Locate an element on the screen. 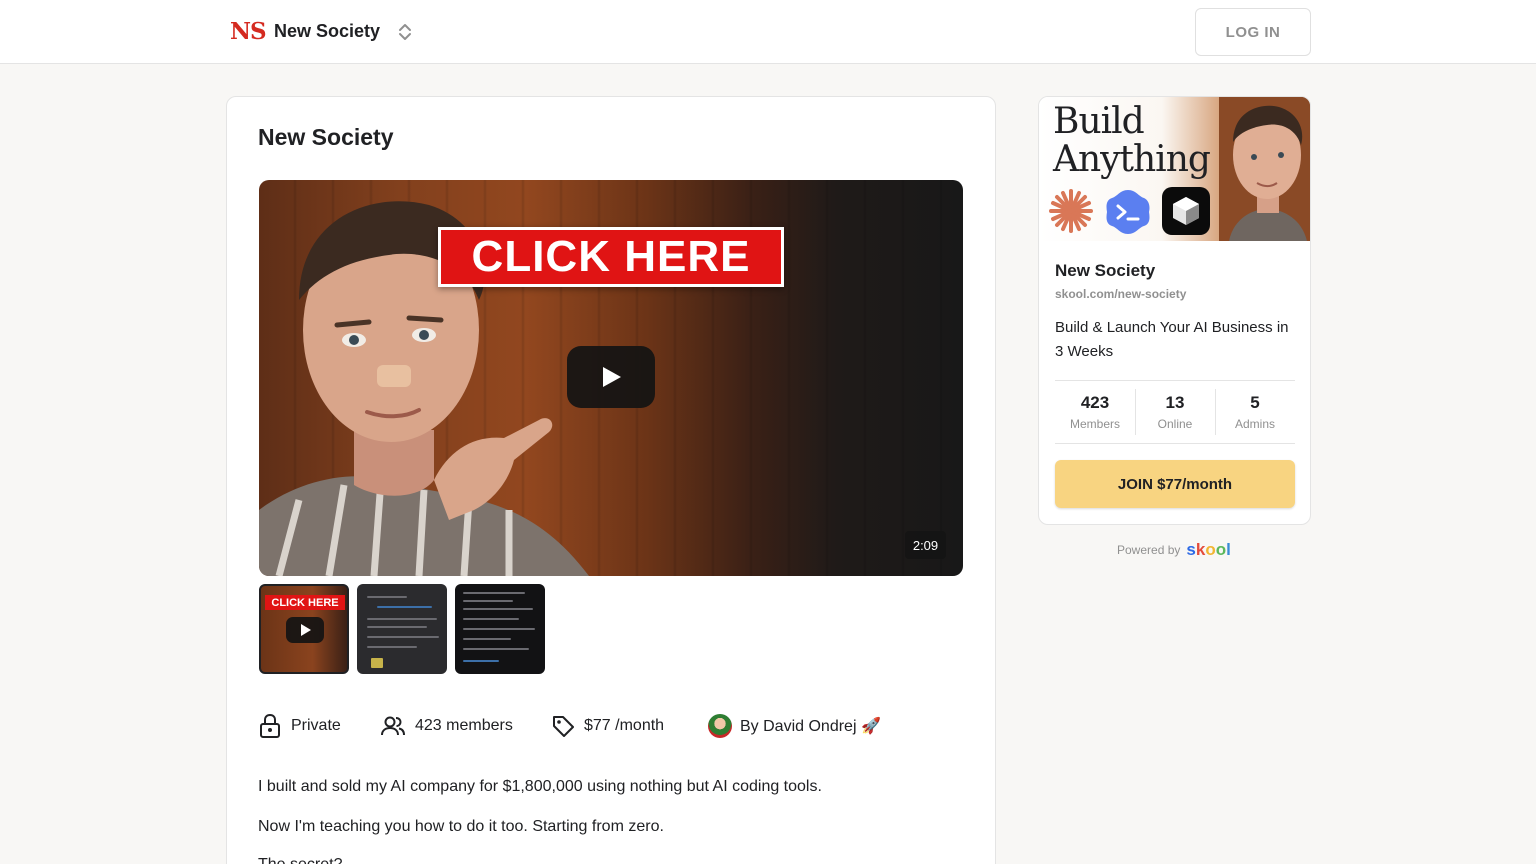 This screenshot has width=1536, height=864. stat-value: 423 is located at coordinates (1095, 402).